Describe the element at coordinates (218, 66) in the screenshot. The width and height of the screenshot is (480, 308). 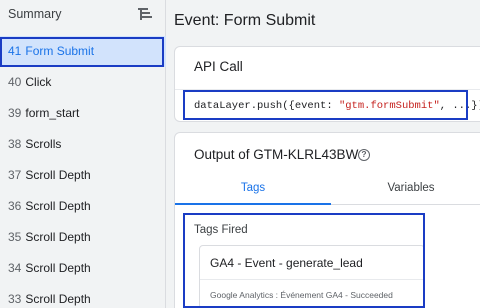
I see `api-call-title: API Call` at that location.